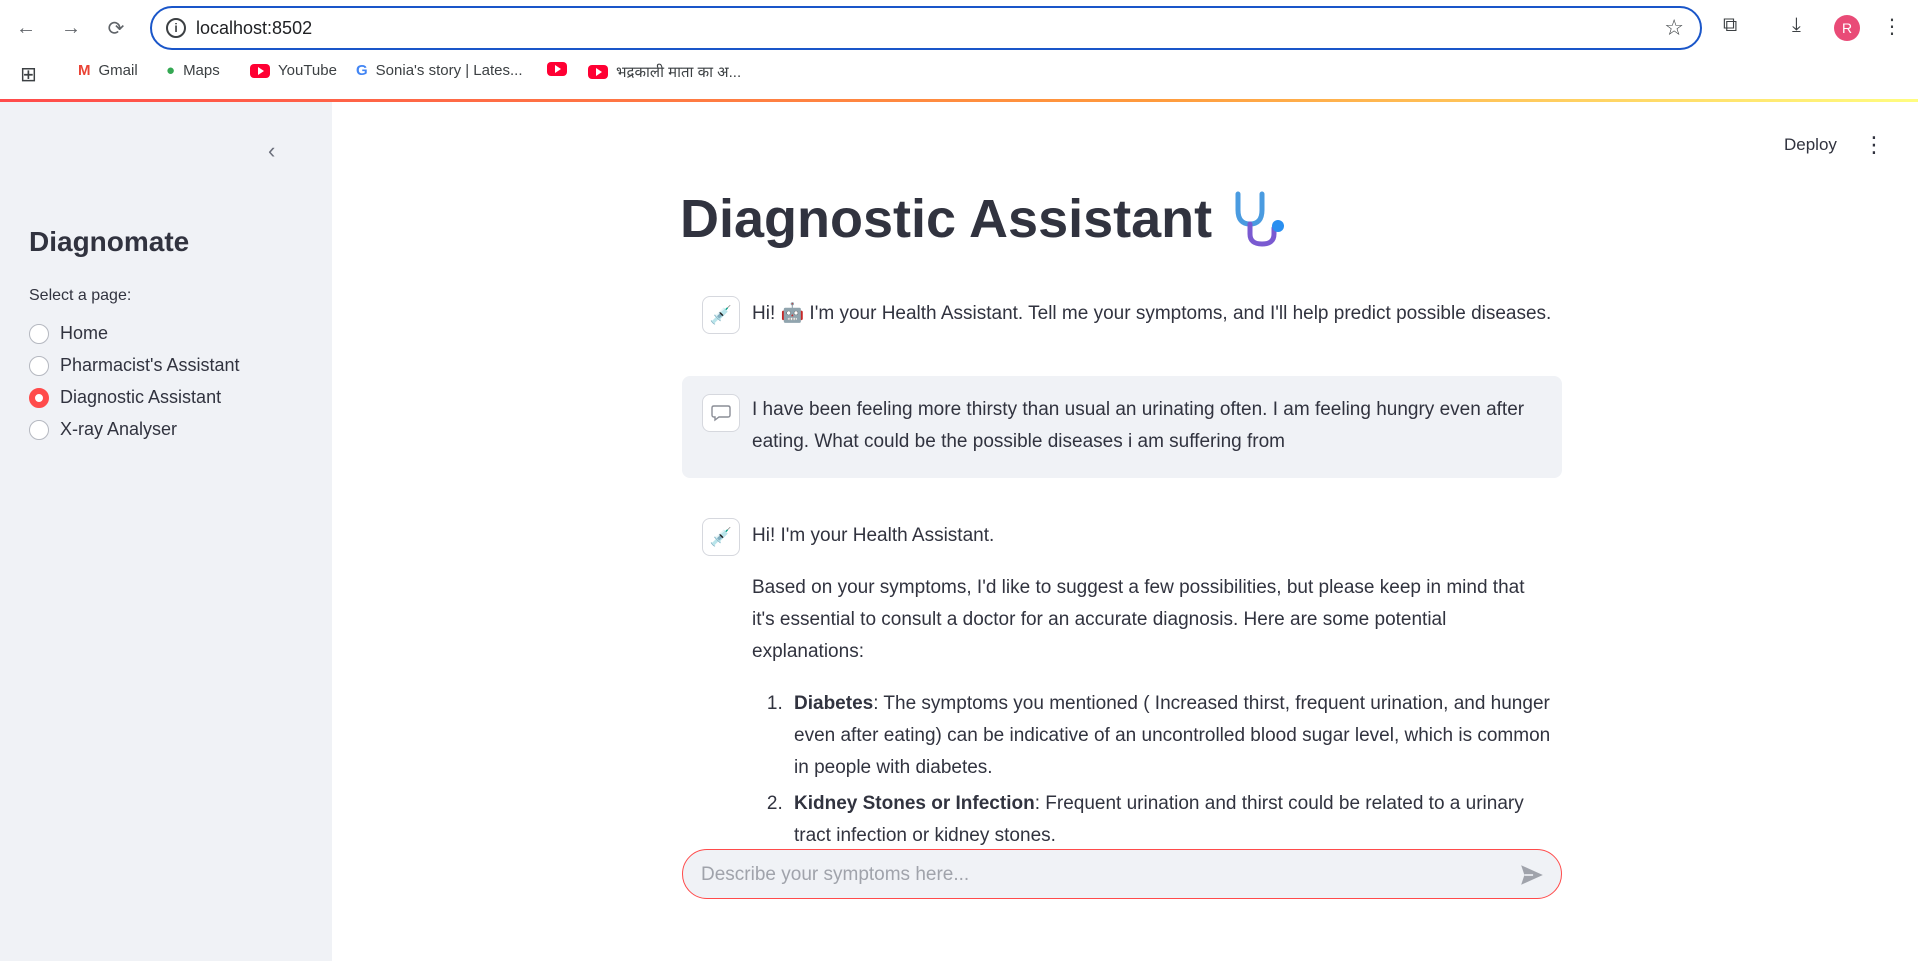 This screenshot has height=961, width=1918. What do you see at coordinates (293, 70) in the screenshot?
I see `bookmark-youtube: YouTube` at bounding box center [293, 70].